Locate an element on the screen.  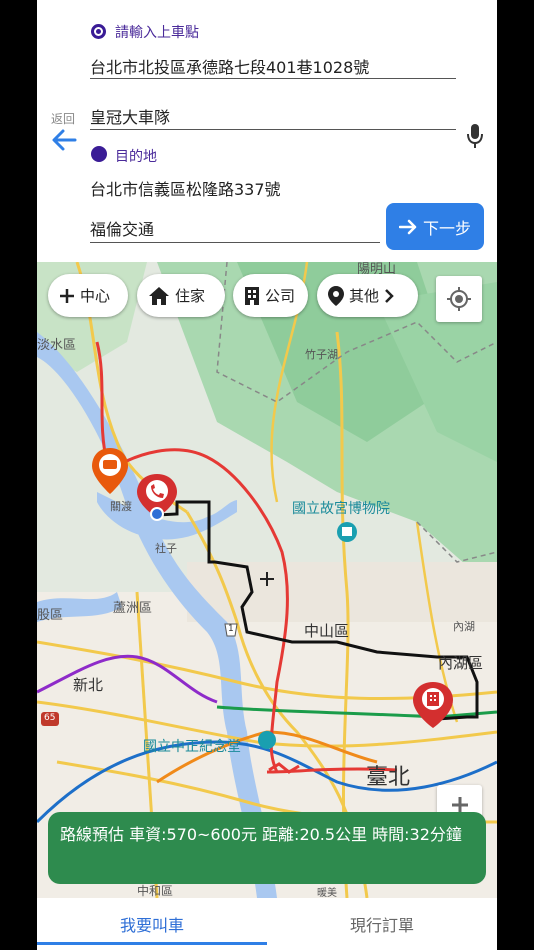
map-label-palace-museum: 國立故宮博物院 is located at coordinates (341, 509).